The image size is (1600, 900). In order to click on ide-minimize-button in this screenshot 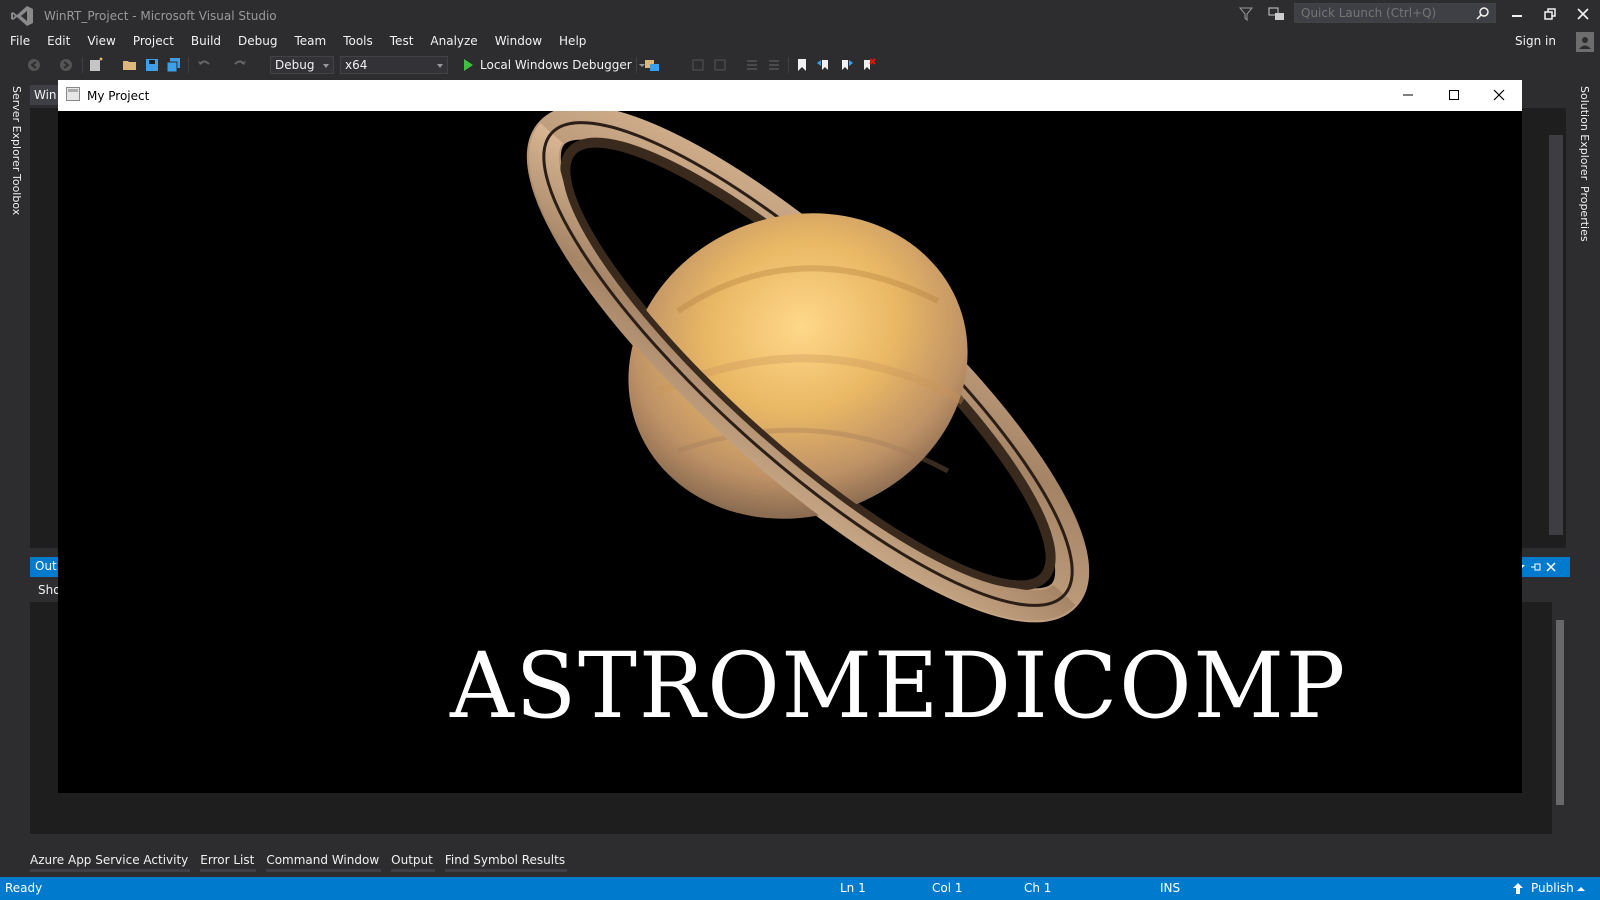, I will do `click(1517, 14)`.